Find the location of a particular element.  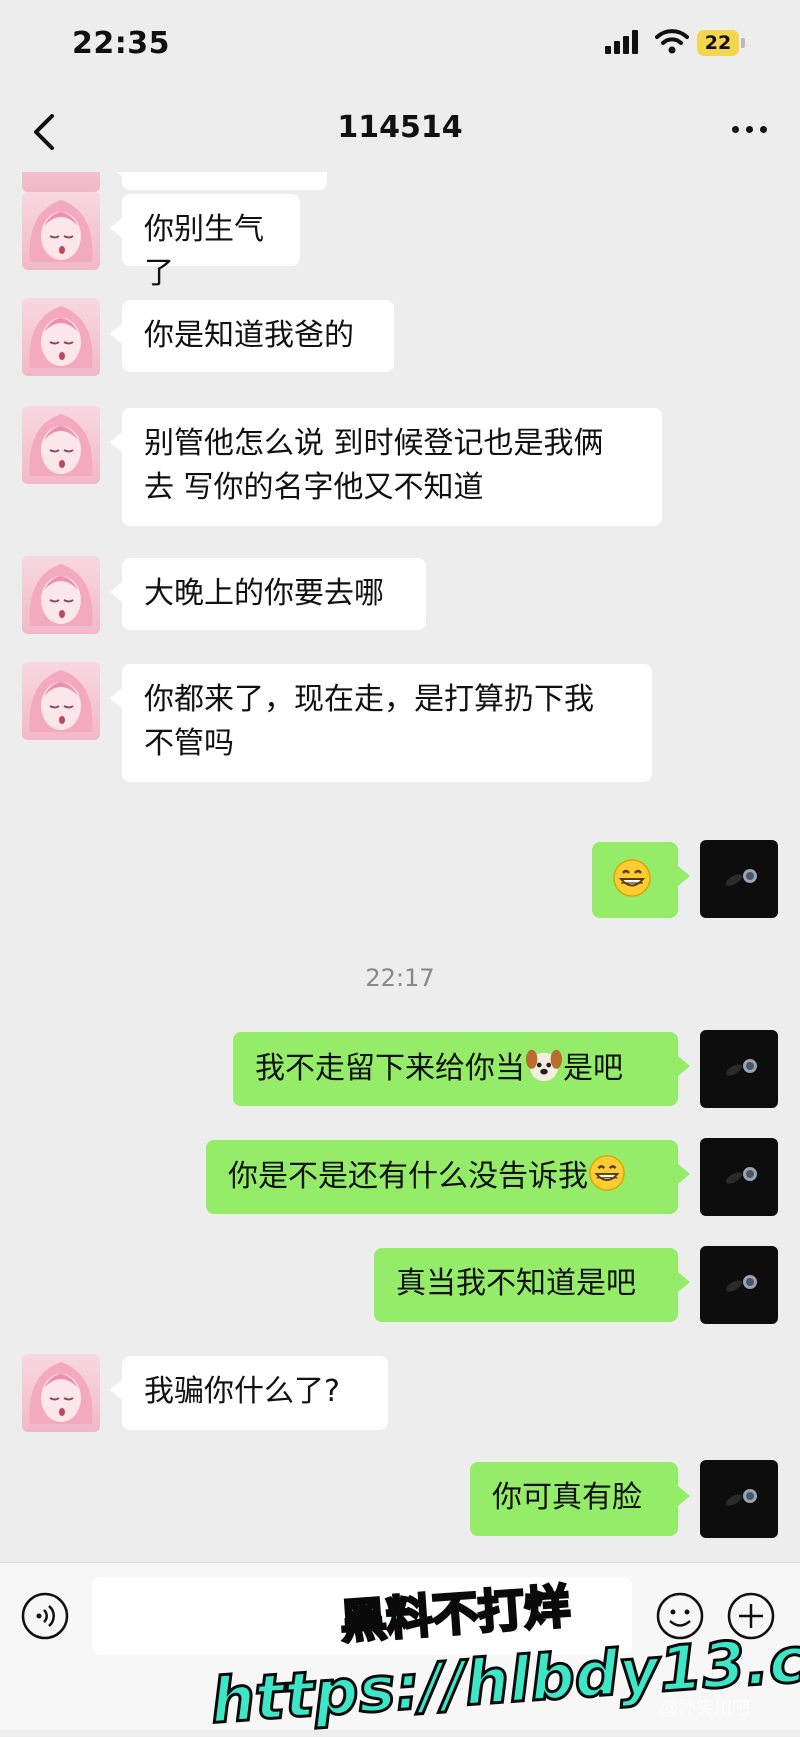

message-bubble is located at coordinates (641, 880).